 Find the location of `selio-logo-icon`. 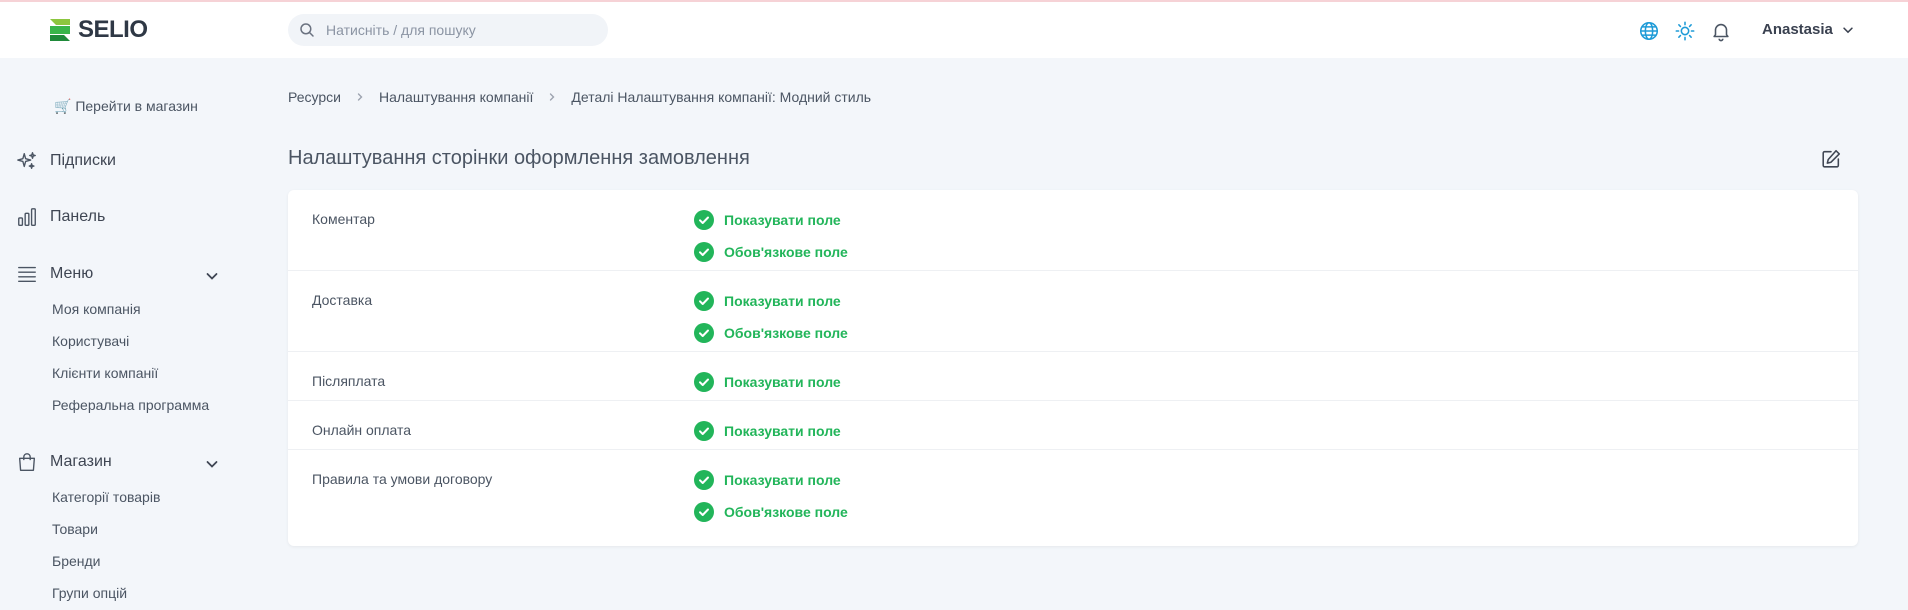

selio-logo-icon is located at coordinates (60, 30).